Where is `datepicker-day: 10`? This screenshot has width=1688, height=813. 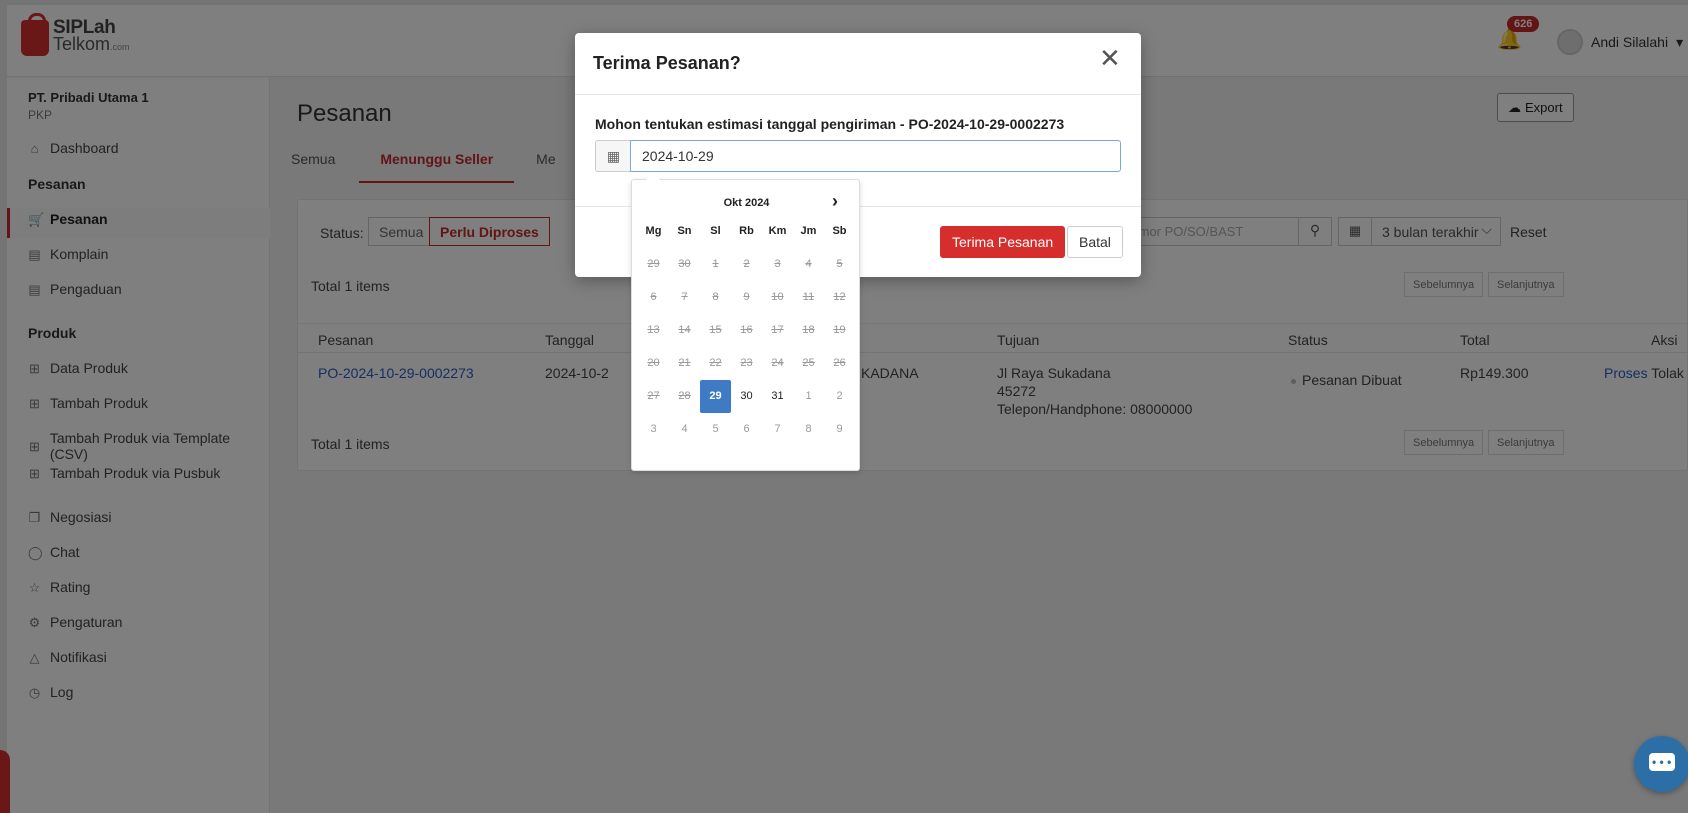 datepicker-day: 10 is located at coordinates (777, 297).